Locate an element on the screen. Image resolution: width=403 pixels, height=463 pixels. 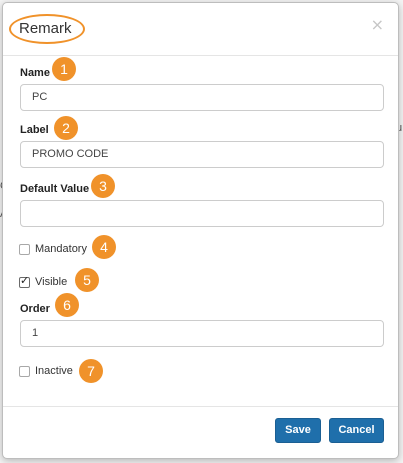
name-label: Name is located at coordinates (35, 73).